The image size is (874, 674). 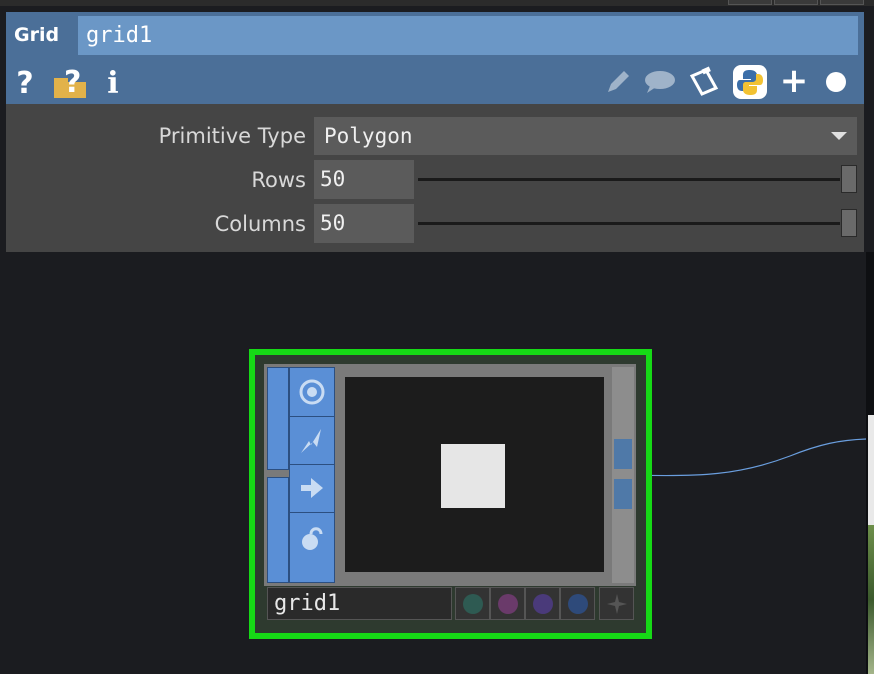 What do you see at coordinates (629, 179) in the screenshot?
I see `rows-slider` at bounding box center [629, 179].